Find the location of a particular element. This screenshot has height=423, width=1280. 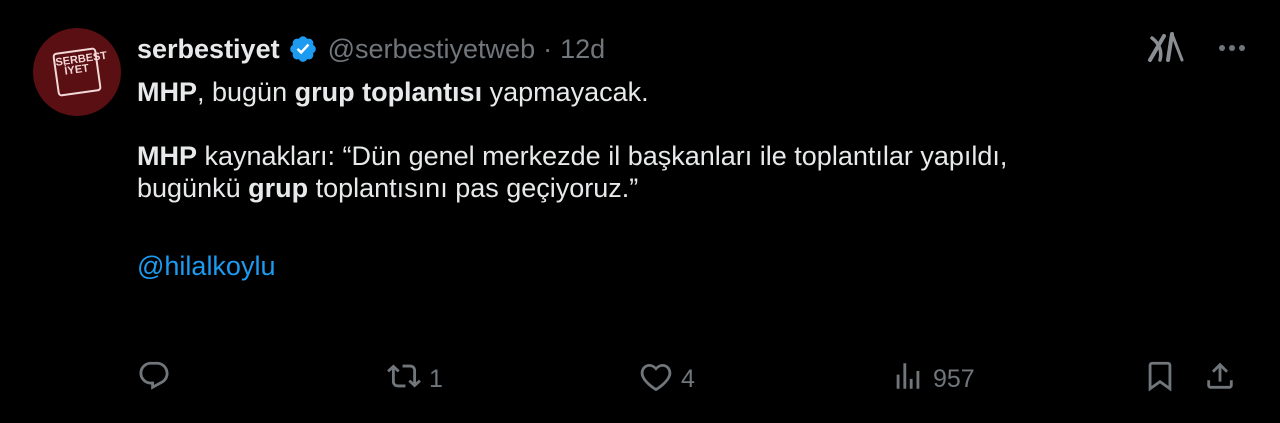

bookmark-button is located at coordinates (1160, 379).